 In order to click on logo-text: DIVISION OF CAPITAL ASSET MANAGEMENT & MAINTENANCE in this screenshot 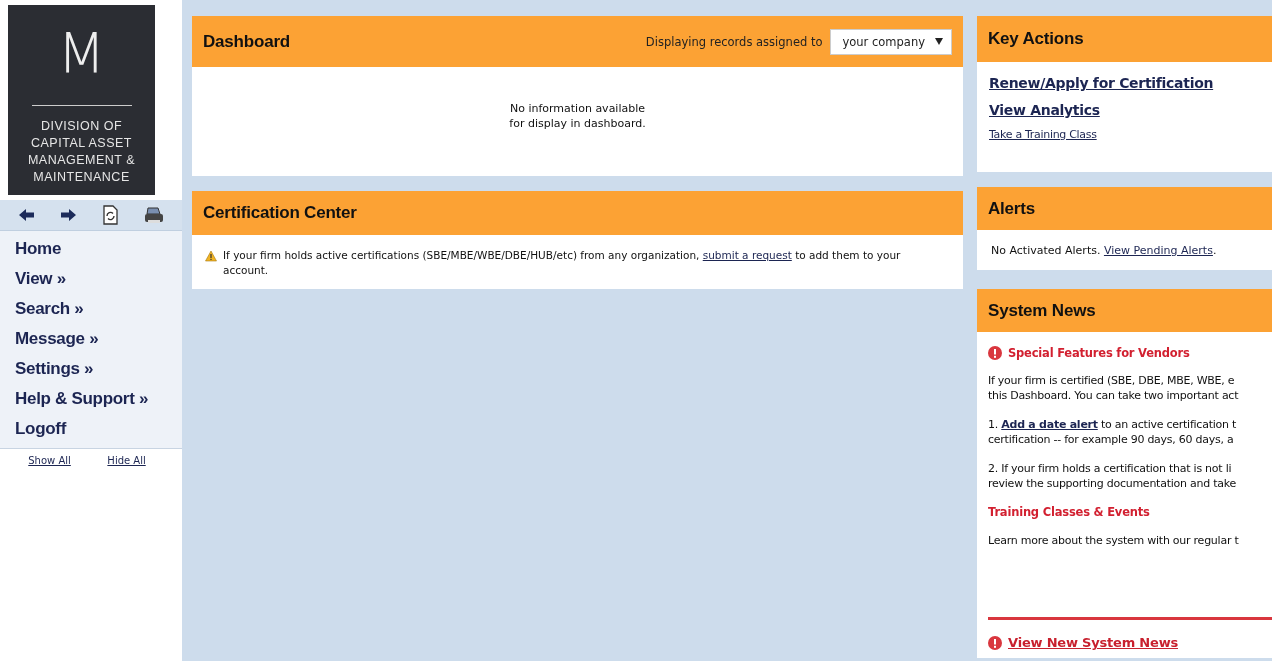, I will do `click(81, 152)`.